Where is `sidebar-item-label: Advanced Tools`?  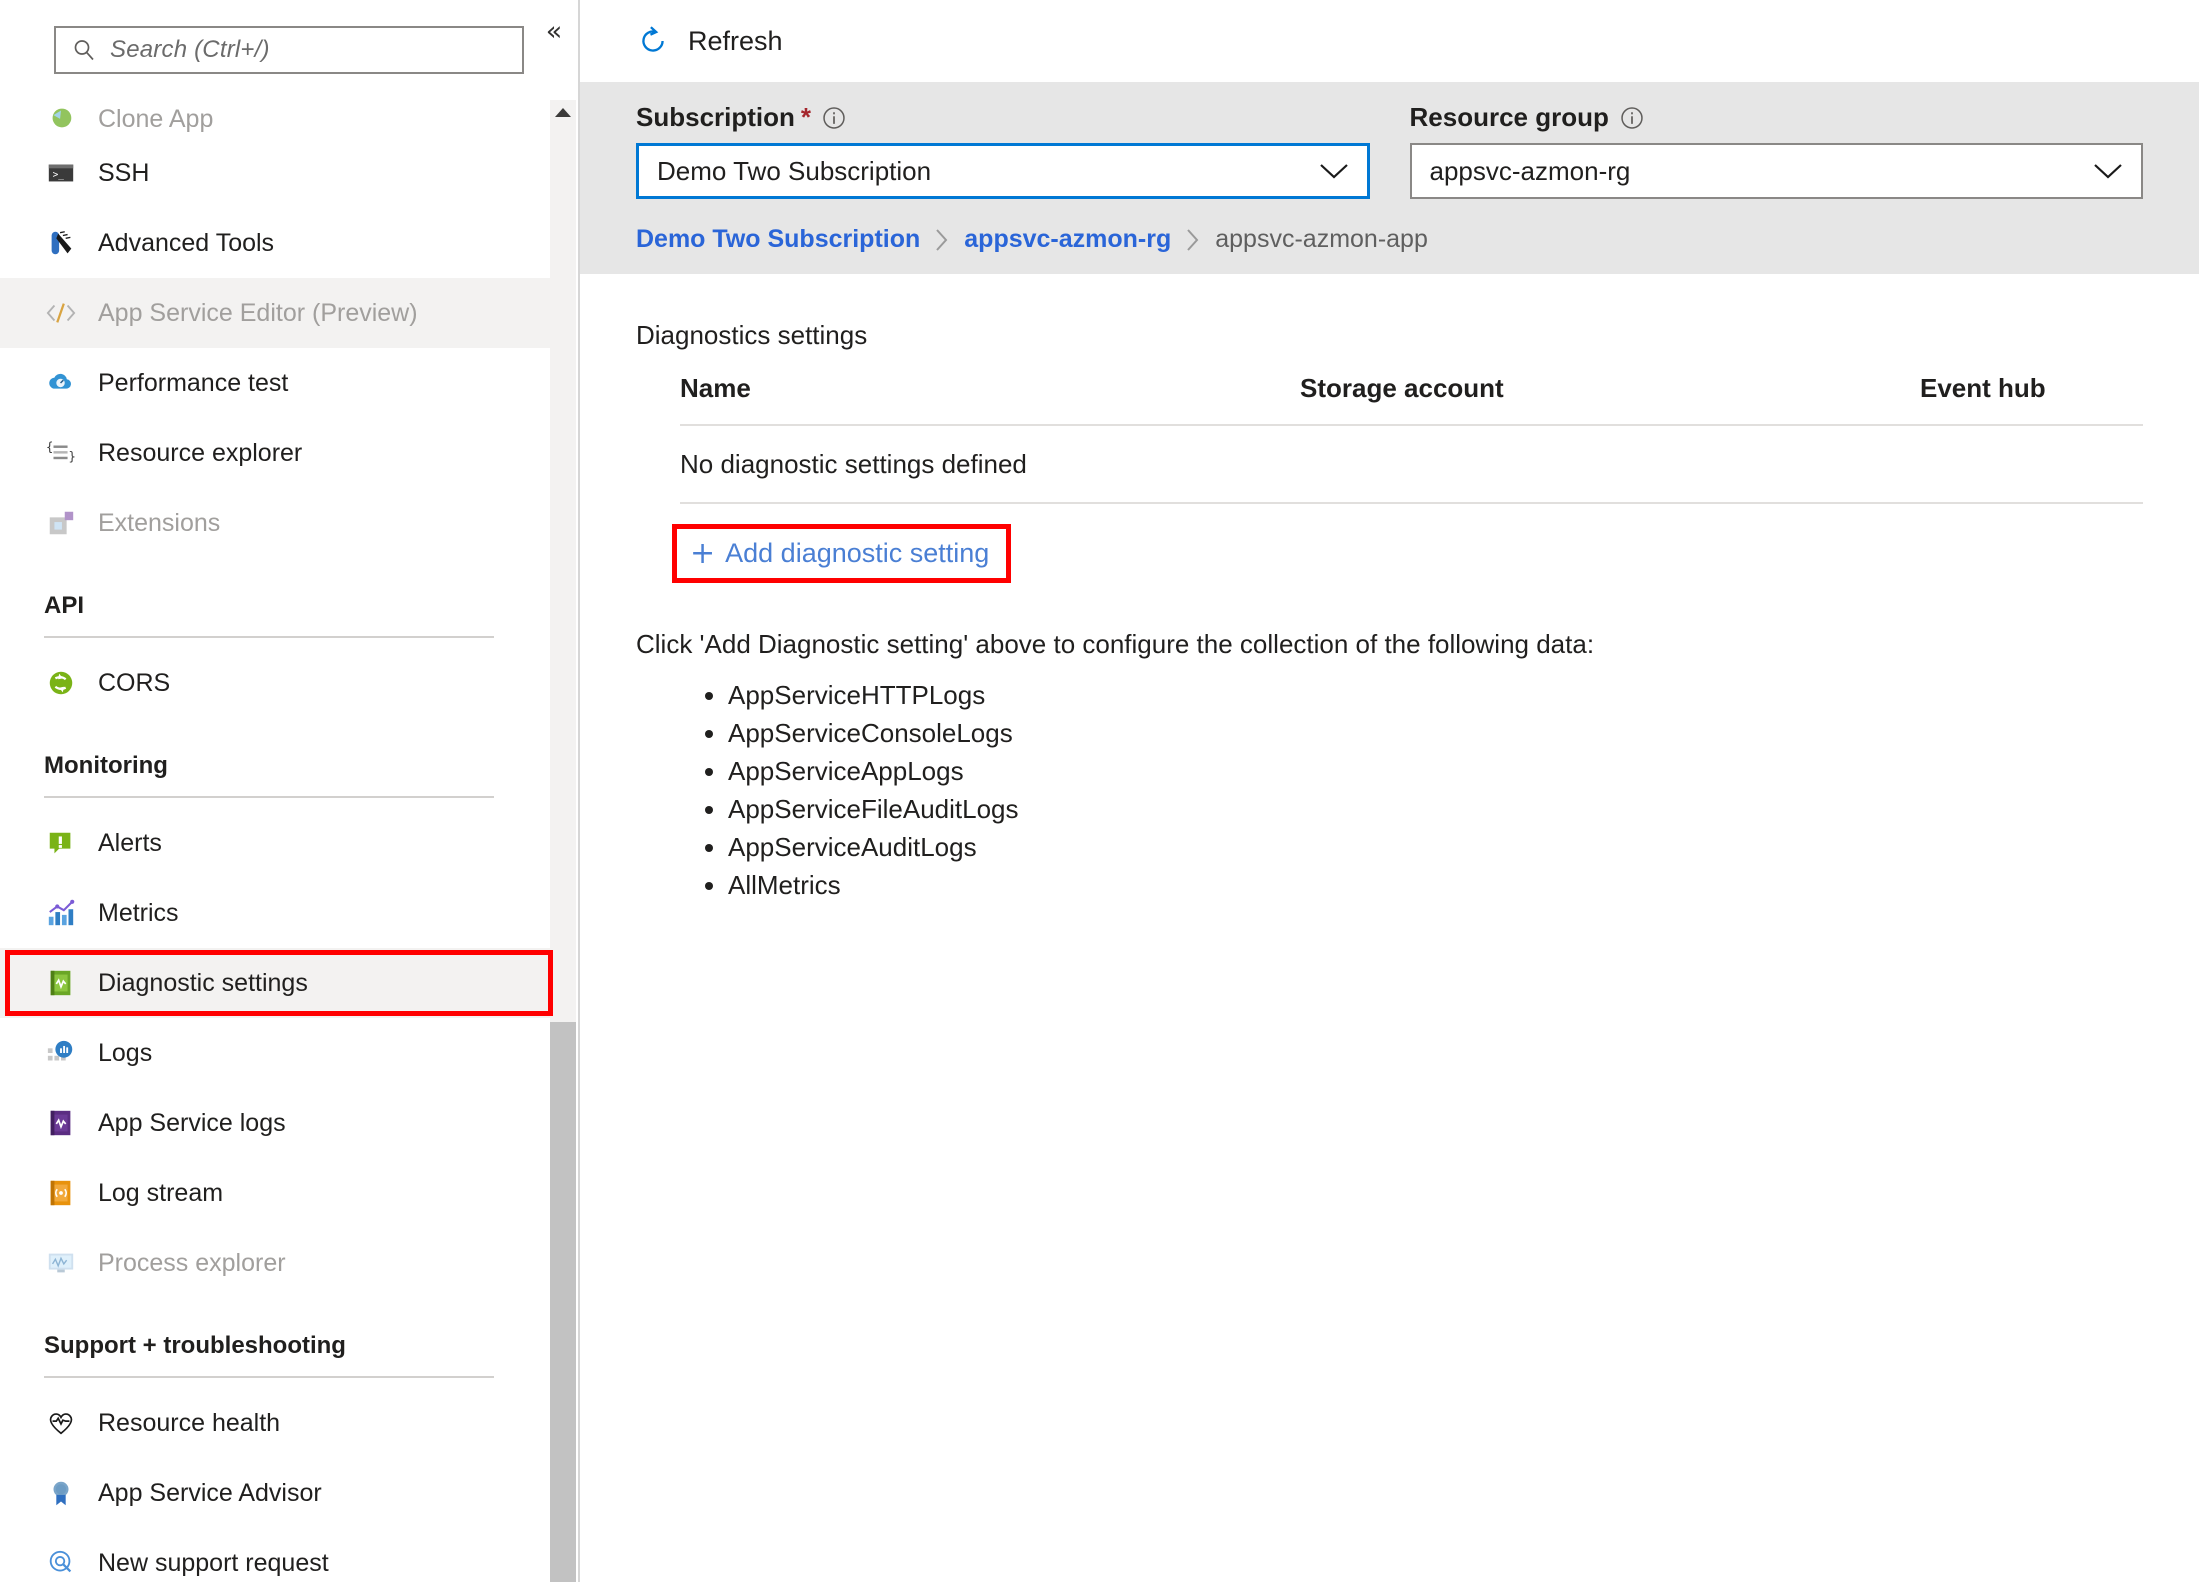
sidebar-item-label: Advanced Tools is located at coordinates (186, 242).